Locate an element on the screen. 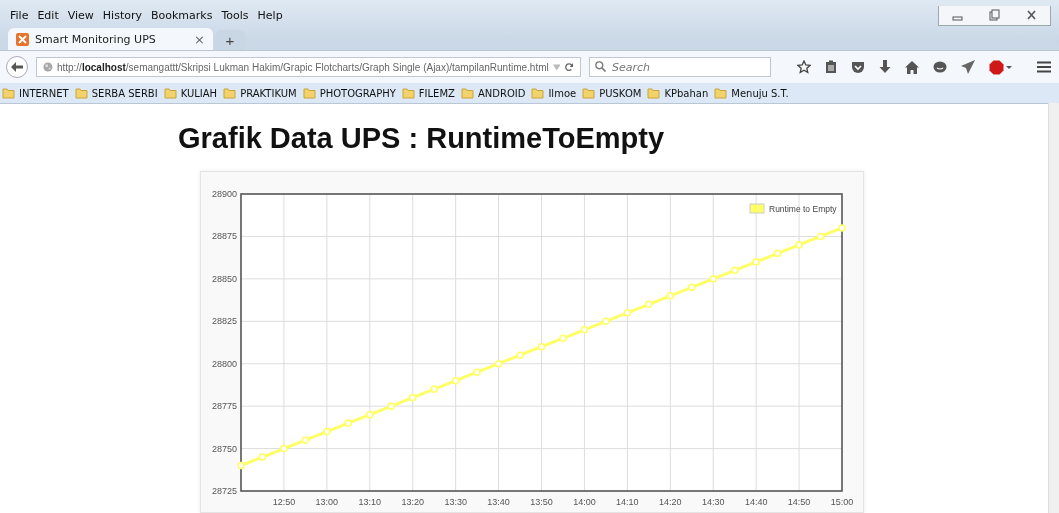 This screenshot has height=513, width=1059. search-icon is located at coordinates (600, 66).